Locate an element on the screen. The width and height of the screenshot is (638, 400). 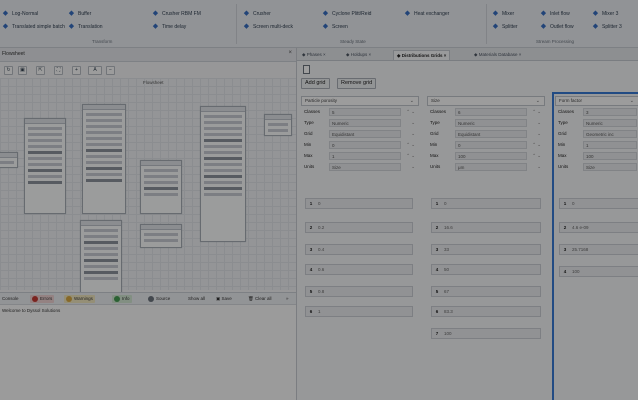
grid-value-row: 6 83.3 is located at coordinates (486, 311).